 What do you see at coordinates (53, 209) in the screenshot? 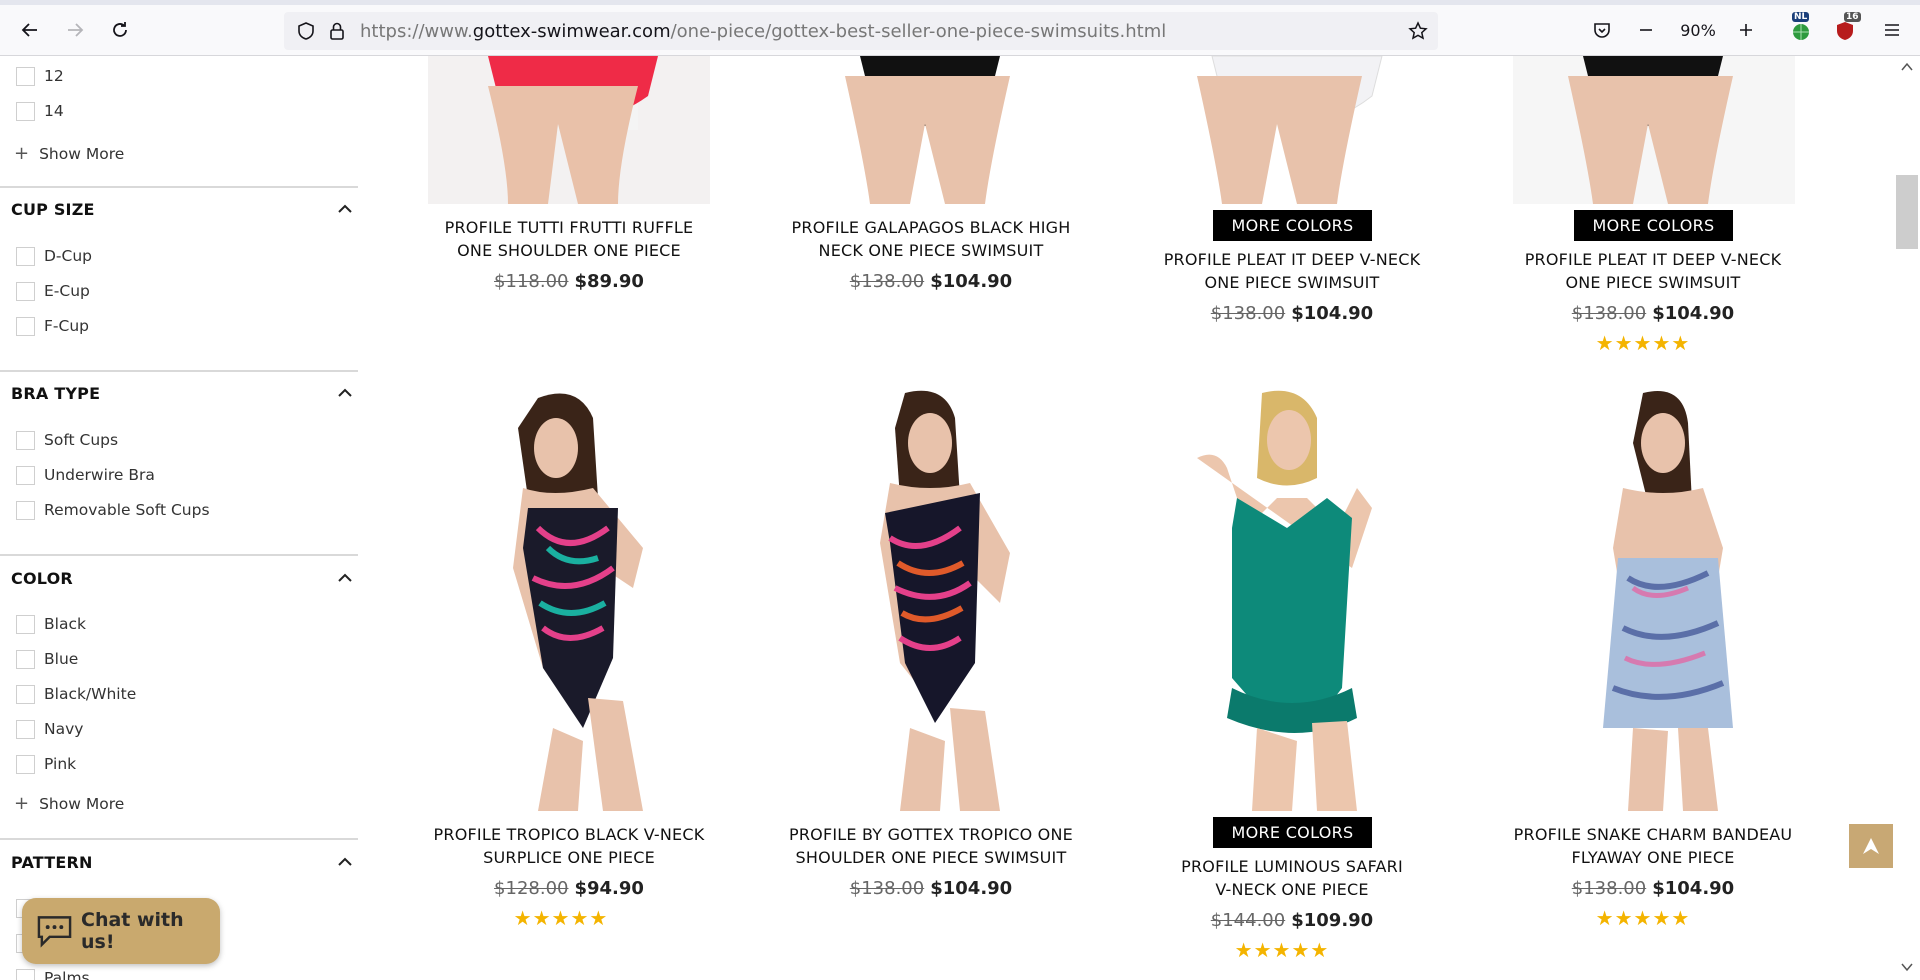
I see `section-title: CUP SIZE` at bounding box center [53, 209].